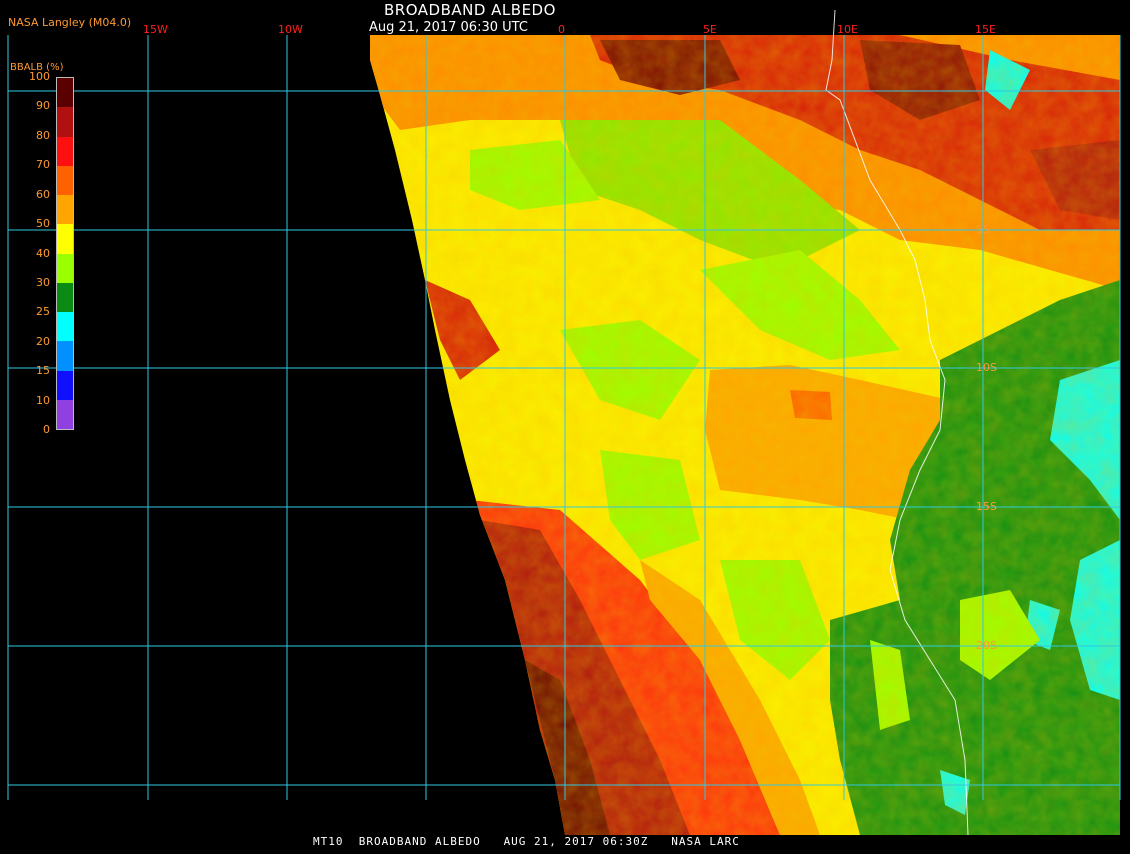 The width and height of the screenshot is (1130, 854). What do you see at coordinates (43, 224) in the screenshot?
I see `legend-tick-label: 50` at bounding box center [43, 224].